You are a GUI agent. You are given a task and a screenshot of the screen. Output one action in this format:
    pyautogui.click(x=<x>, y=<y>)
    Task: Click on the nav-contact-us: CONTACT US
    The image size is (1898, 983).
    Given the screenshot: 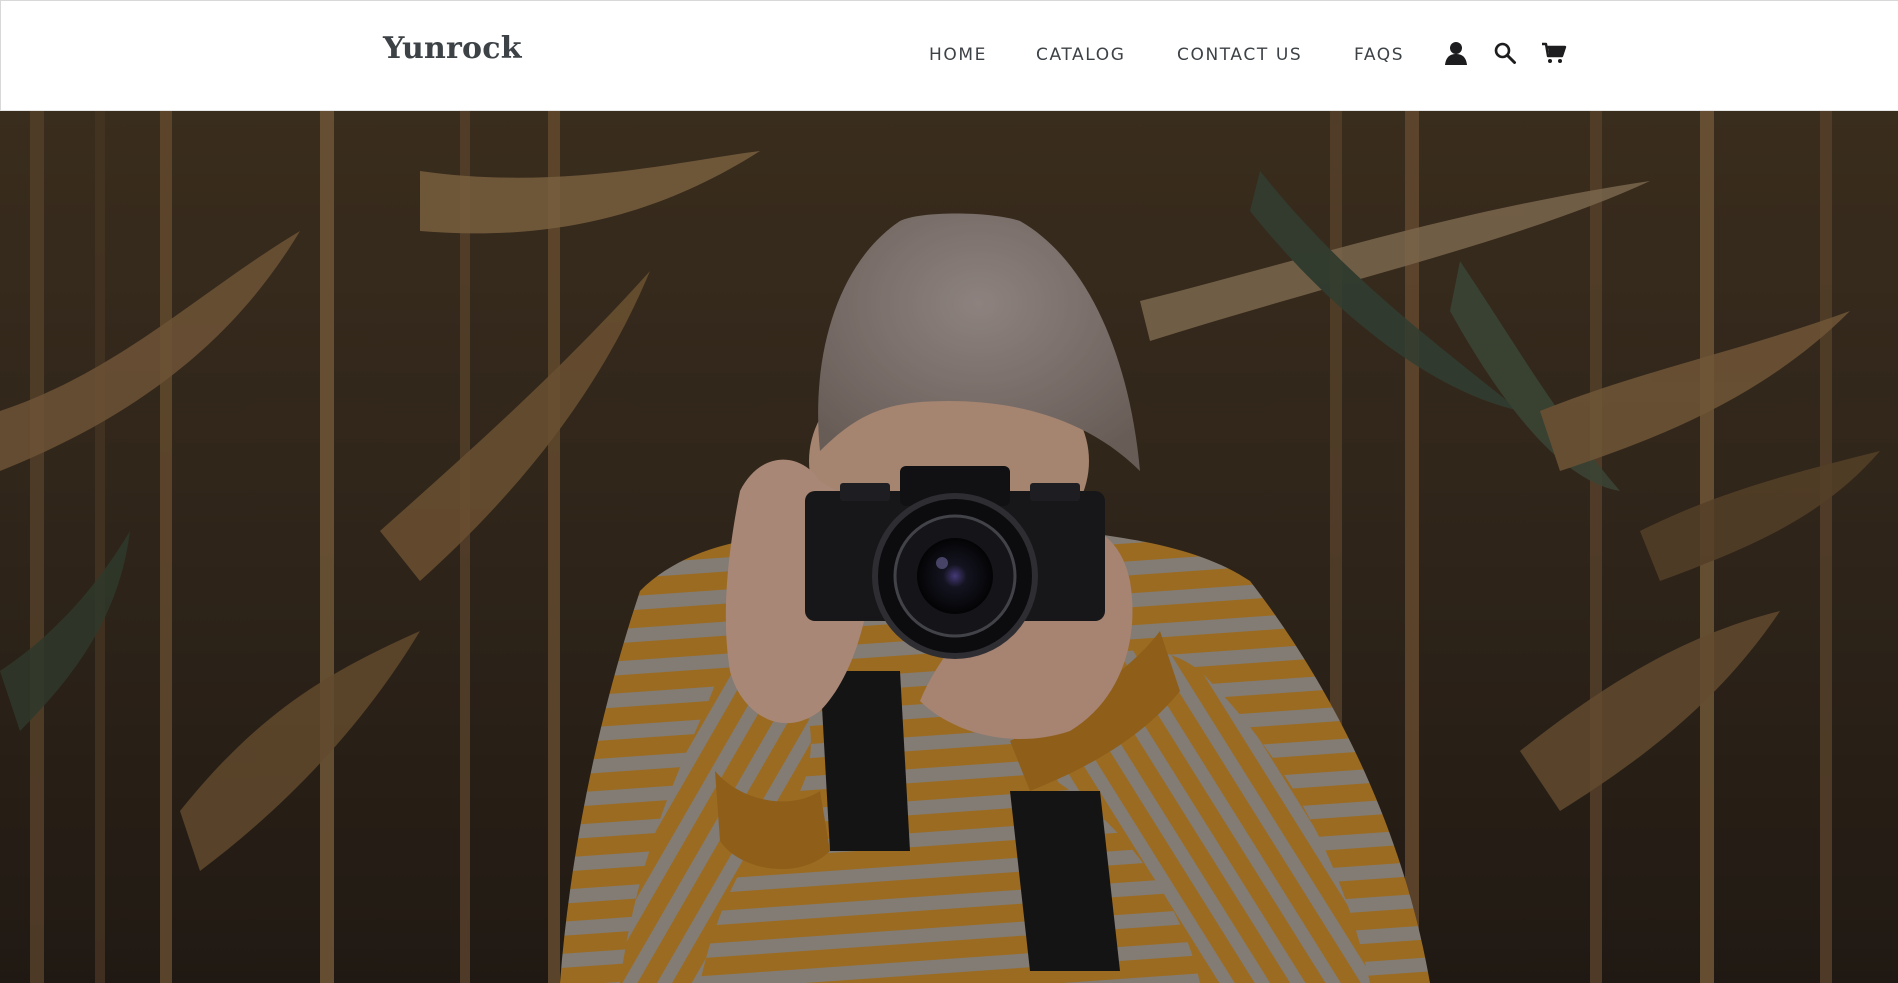 What is the action you would take?
    pyautogui.click(x=1239, y=55)
    